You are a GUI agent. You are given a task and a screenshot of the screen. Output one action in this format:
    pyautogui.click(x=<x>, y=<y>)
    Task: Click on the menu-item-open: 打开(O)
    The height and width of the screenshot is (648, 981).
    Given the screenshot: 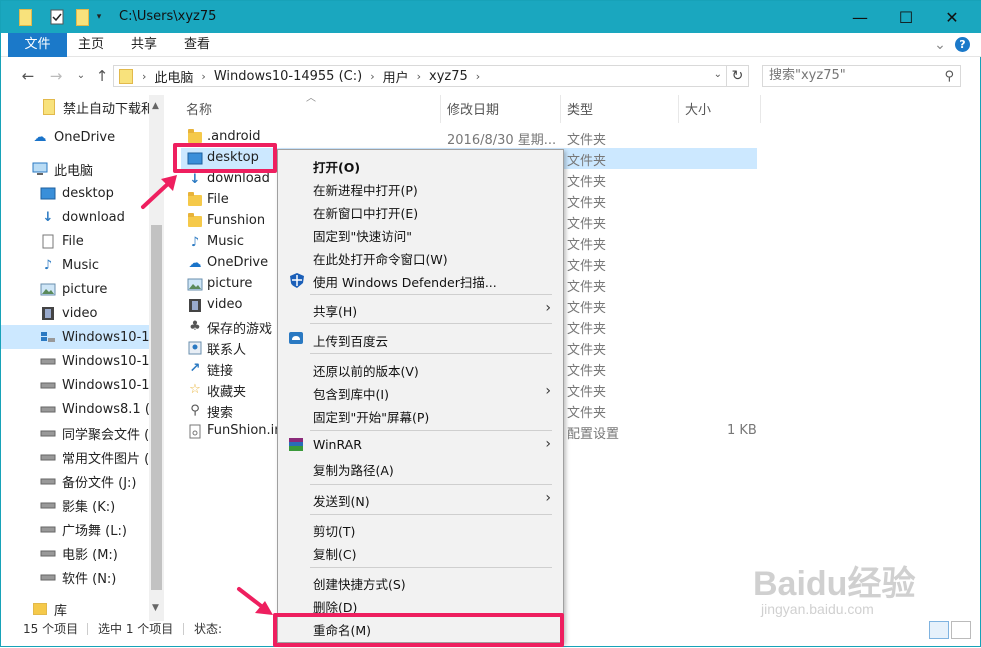 What is the action you would take?
    pyautogui.click(x=420, y=165)
    